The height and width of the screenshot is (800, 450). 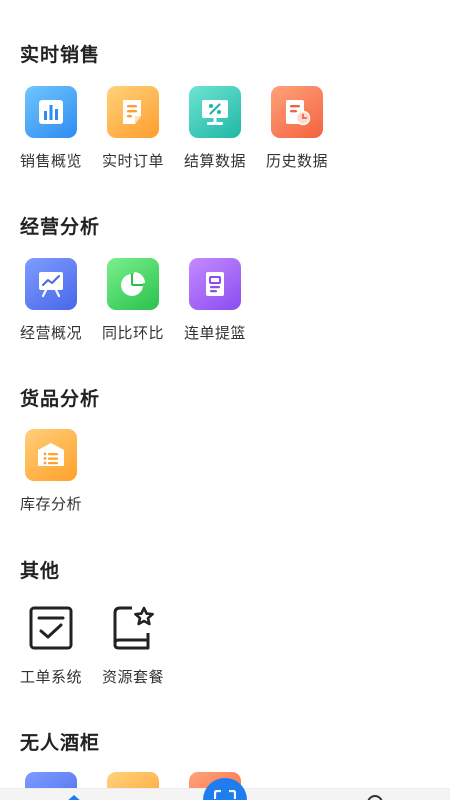 I want to click on menu-item-business-overview: 经营概况, so click(x=51, y=306).